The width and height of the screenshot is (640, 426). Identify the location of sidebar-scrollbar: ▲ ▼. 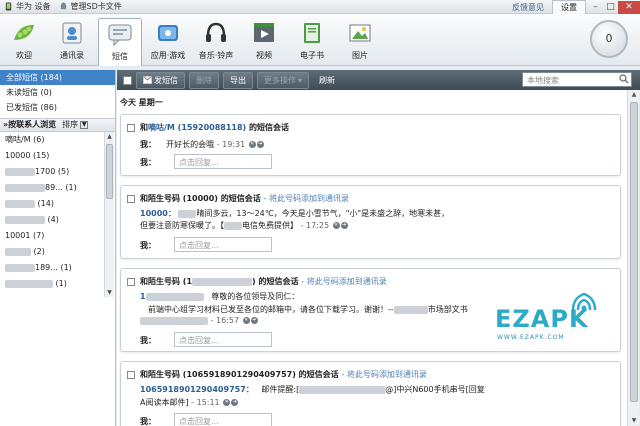
(109, 214).